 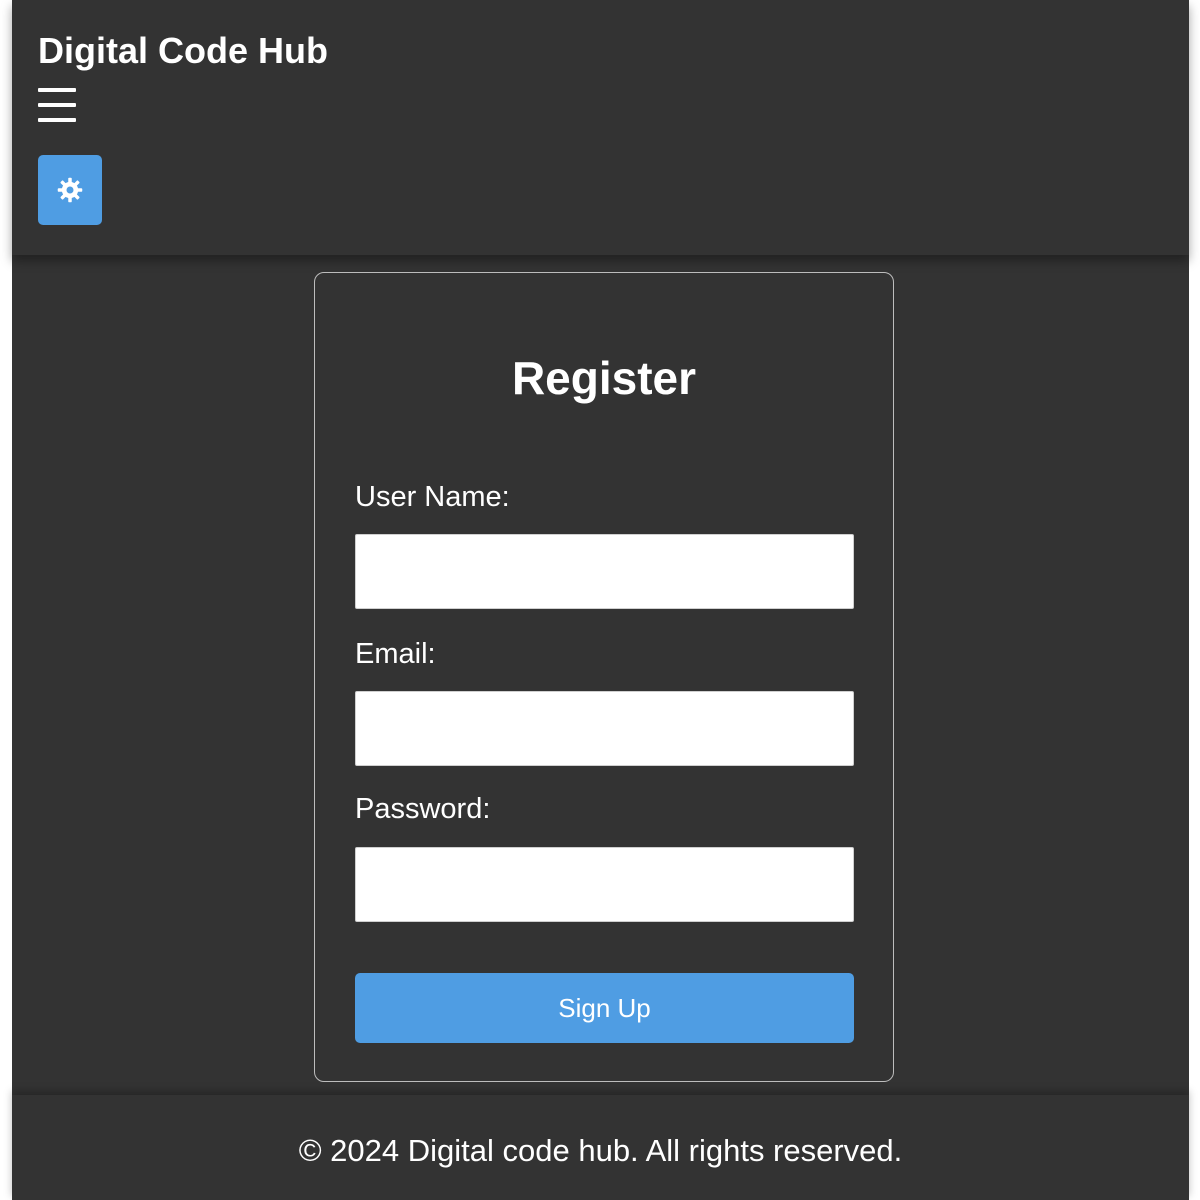 I want to click on theme-toggle-button, so click(x=70, y=190).